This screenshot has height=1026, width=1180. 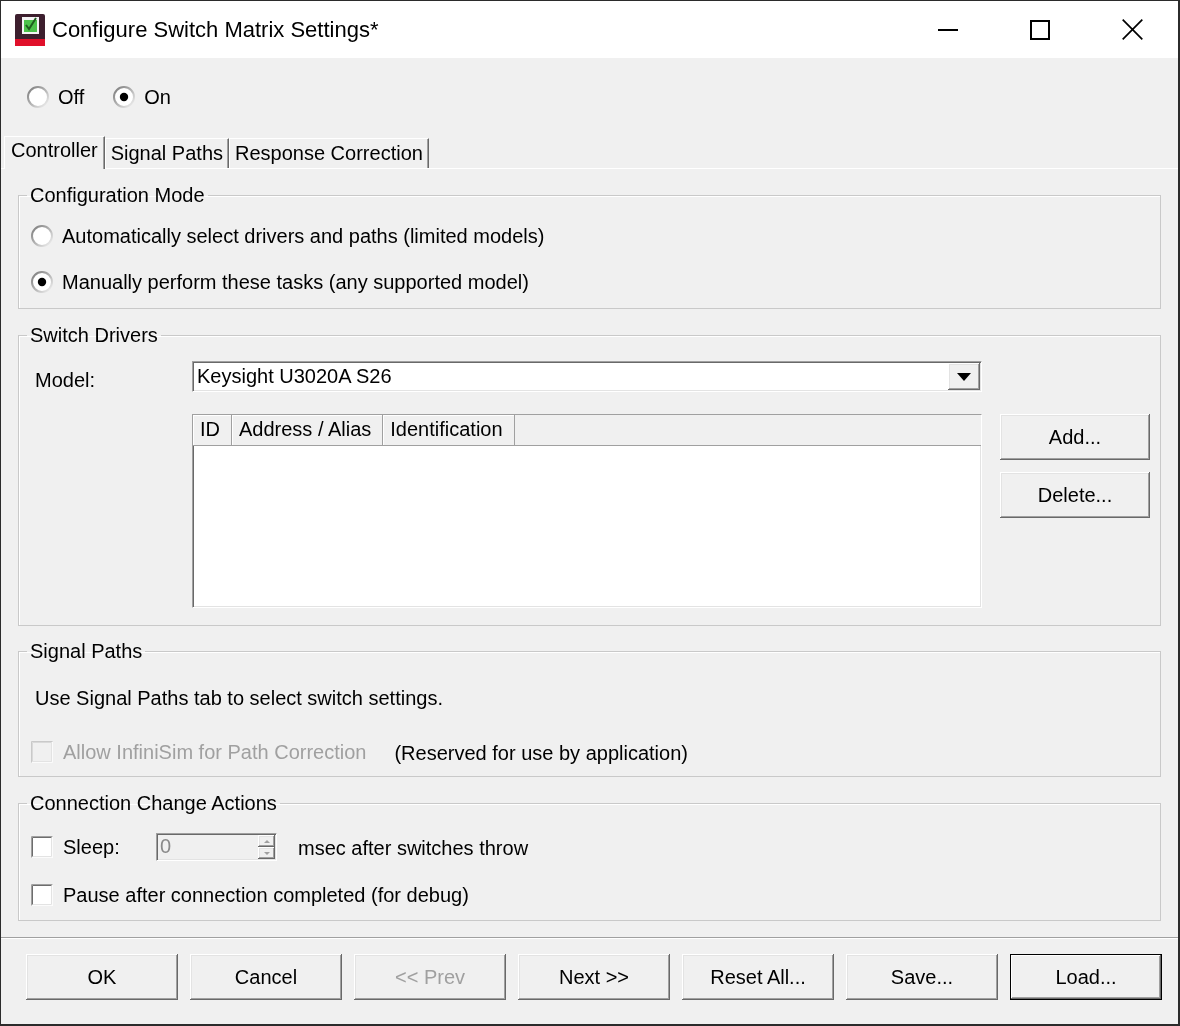 I want to click on model-dropdown: Keysight U3020A S26, so click(x=587, y=376).